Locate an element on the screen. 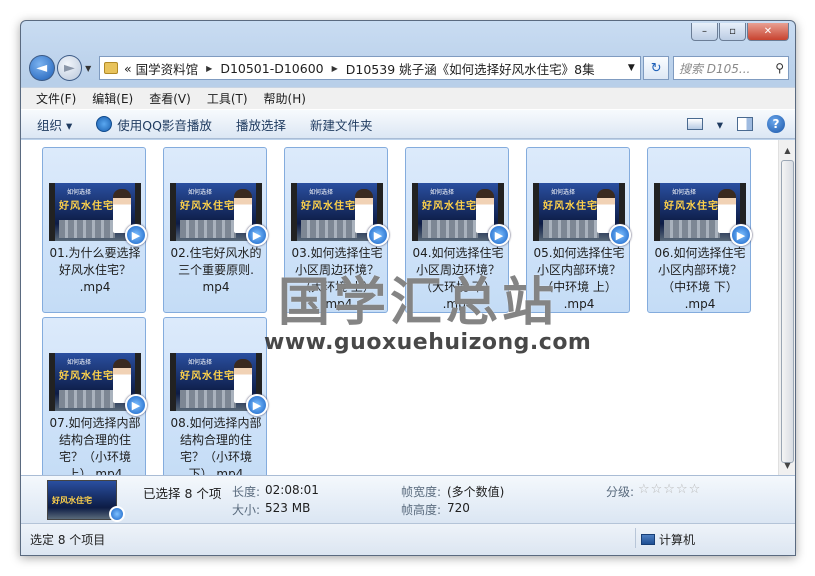  folder-icon is located at coordinates (110, 68).